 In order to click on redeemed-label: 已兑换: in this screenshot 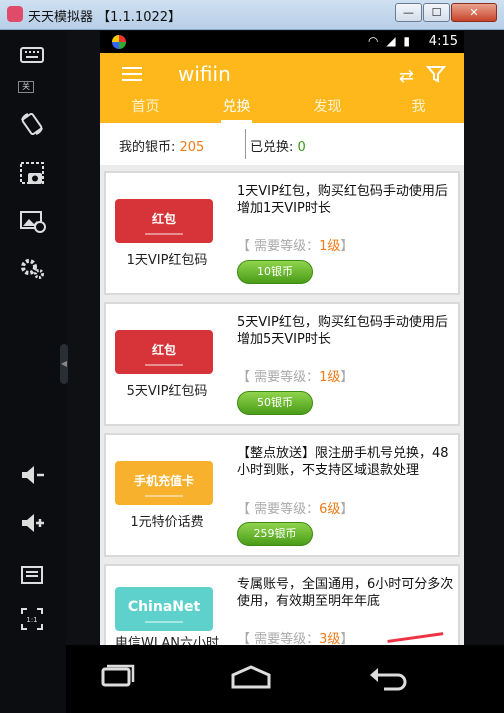, I will do `click(274, 147)`.